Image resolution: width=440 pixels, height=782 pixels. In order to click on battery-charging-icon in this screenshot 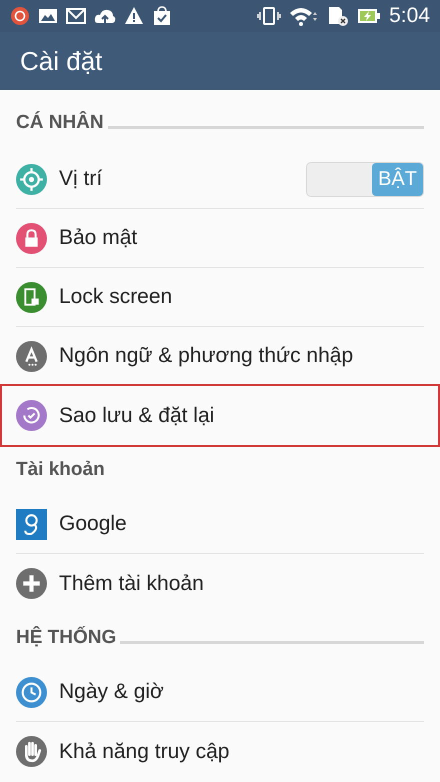, I will do `click(369, 16)`.